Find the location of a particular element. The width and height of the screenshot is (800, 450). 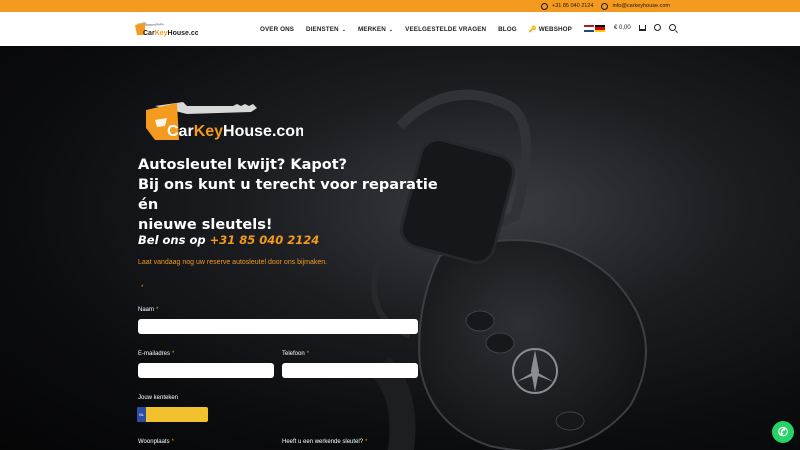

headline-line-3: nieuwe sleutels! is located at coordinates (205, 225).